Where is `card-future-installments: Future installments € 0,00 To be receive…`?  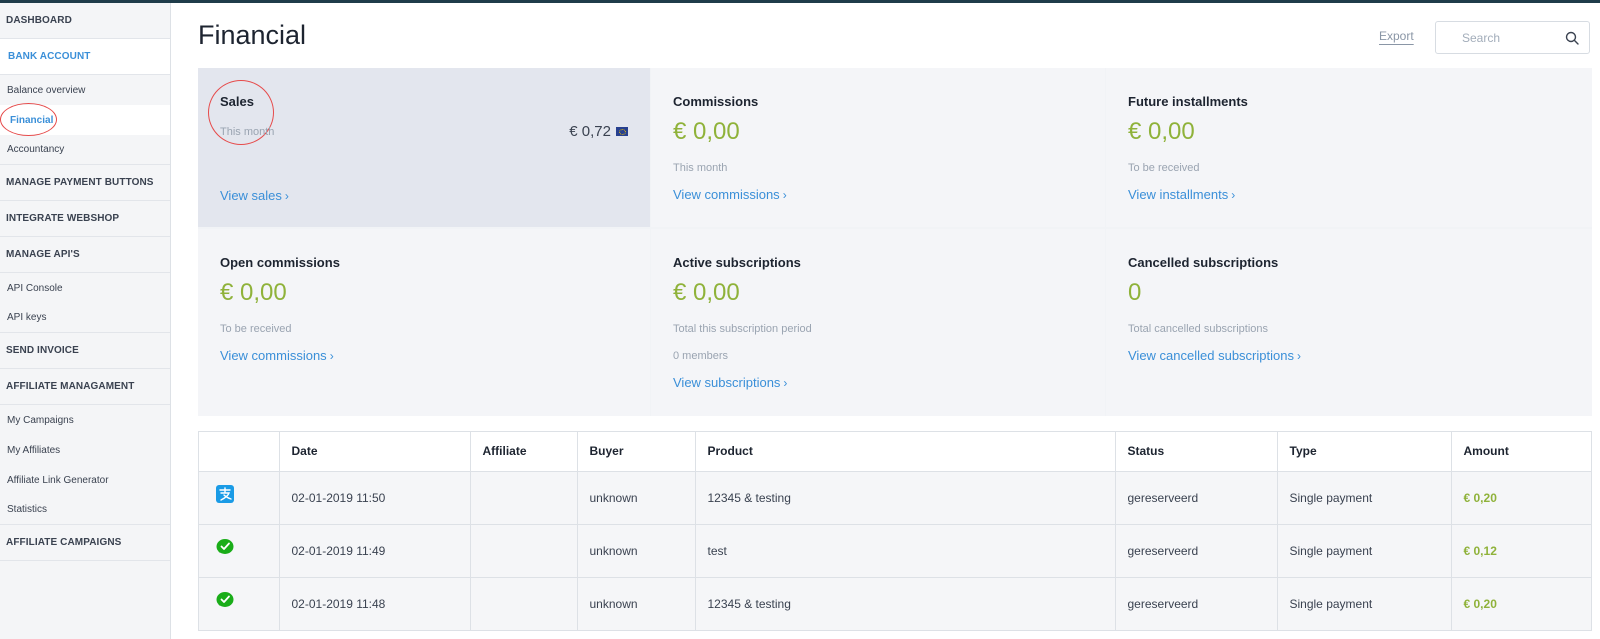 card-future-installments: Future installments € 0,00 To be receive… is located at coordinates (1349, 147).